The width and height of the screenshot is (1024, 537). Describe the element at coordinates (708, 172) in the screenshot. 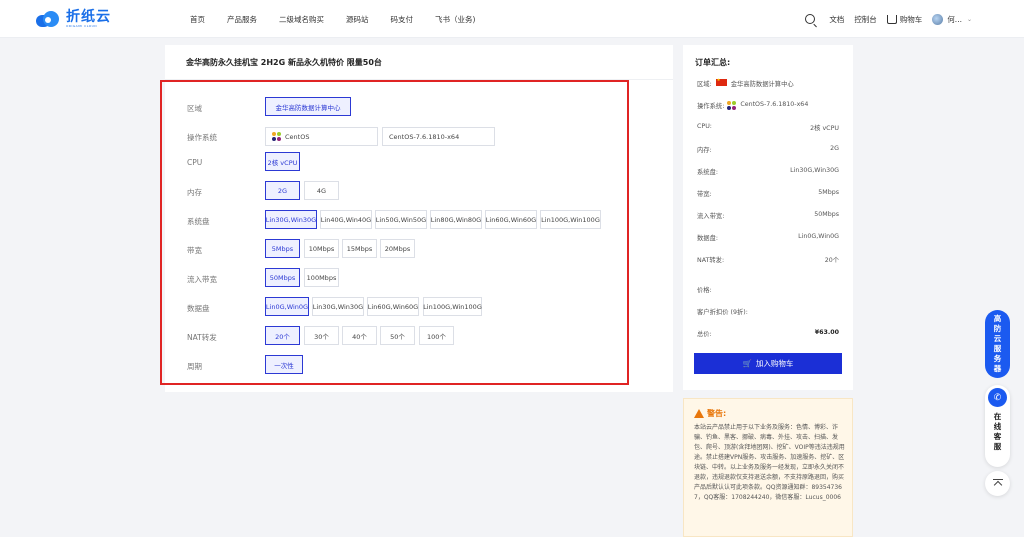

I see `order-row-label: 系统盘:` at that location.